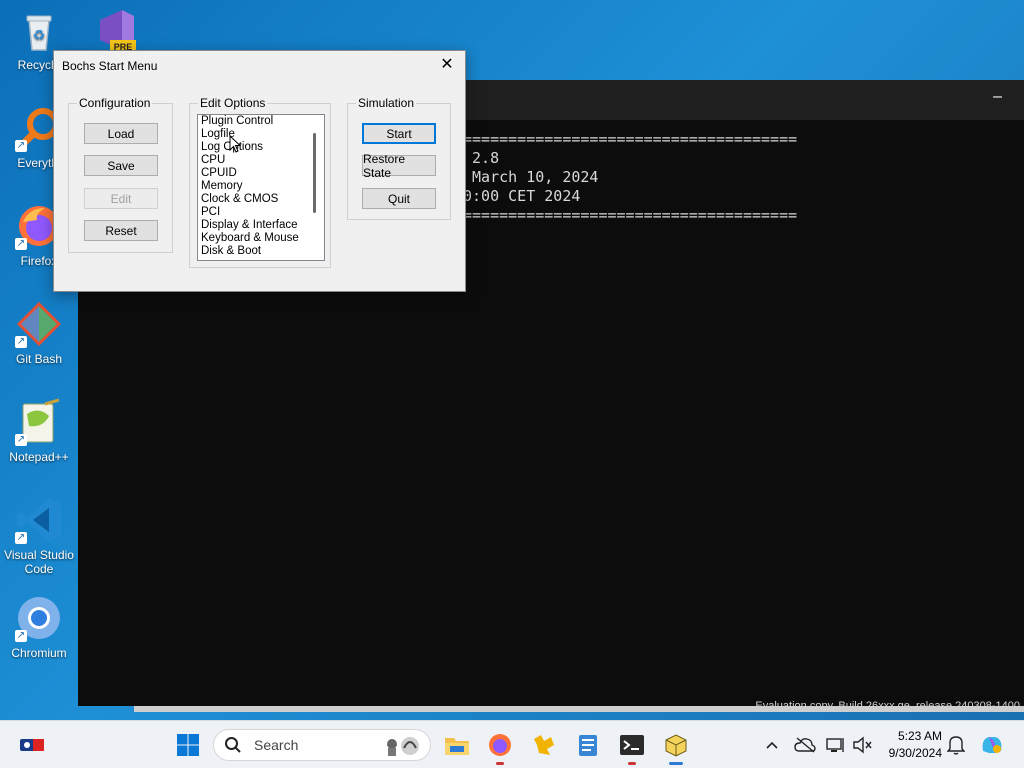 The image size is (1024, 768). What do you see at coordinates (276, 745) in the screenshot?
I see `search-placeholder: Search` at bounding box center [276, 745].